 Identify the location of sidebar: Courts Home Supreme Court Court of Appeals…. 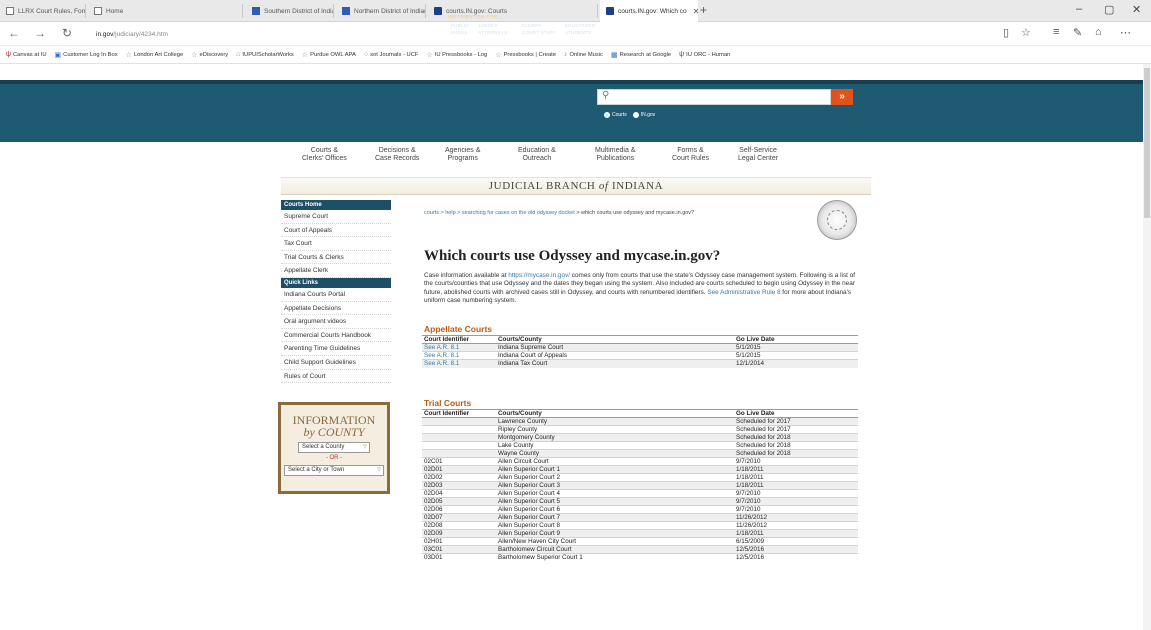
(336, 292).